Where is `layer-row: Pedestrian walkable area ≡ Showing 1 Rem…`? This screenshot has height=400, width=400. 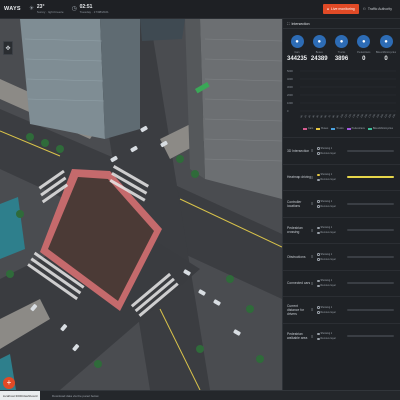 layer-row: Pedestrian walkable area ≡ Showing 1 Rem… is located at coordinates (341, 336).